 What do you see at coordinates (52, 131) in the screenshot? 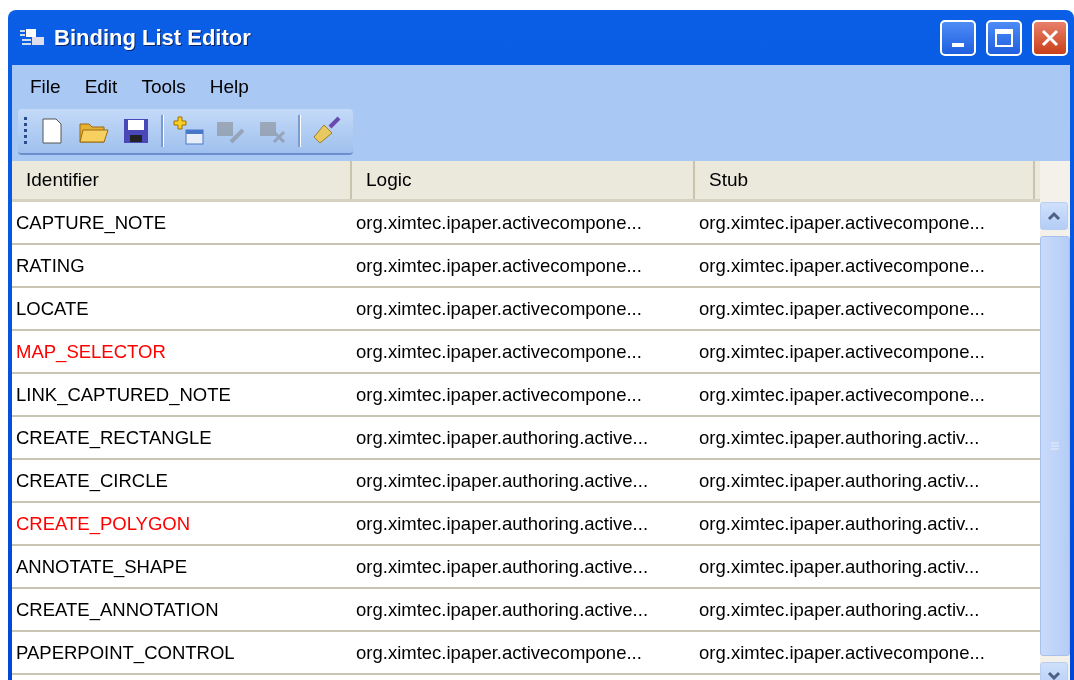
I see `new-document-icon` at bounding box center [52, 131].